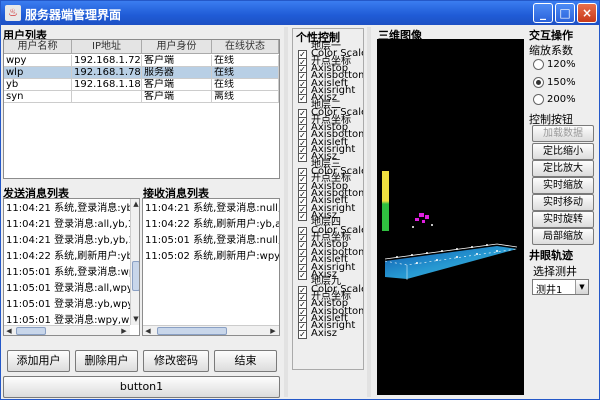 The height and width of the screenshot is (400, 600). Describe the element at coordinates (563, 219) in the screenshot. I see `realtime-rotate-button: 实时旋转` at that location.